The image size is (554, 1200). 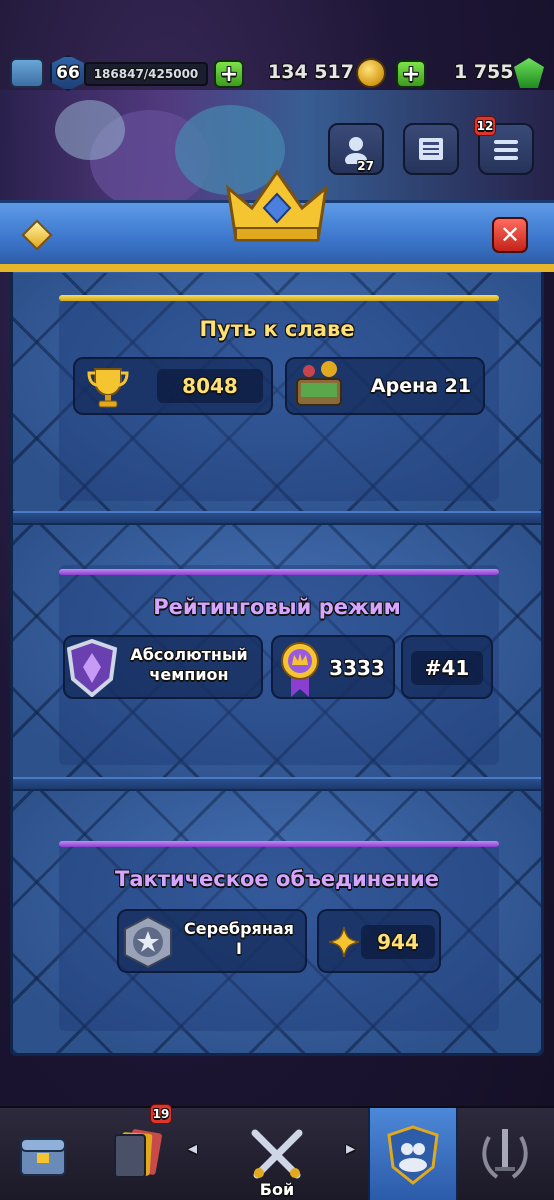 I want to click on tactics-league-box: Серебряная I, so click(x=212, y=941).